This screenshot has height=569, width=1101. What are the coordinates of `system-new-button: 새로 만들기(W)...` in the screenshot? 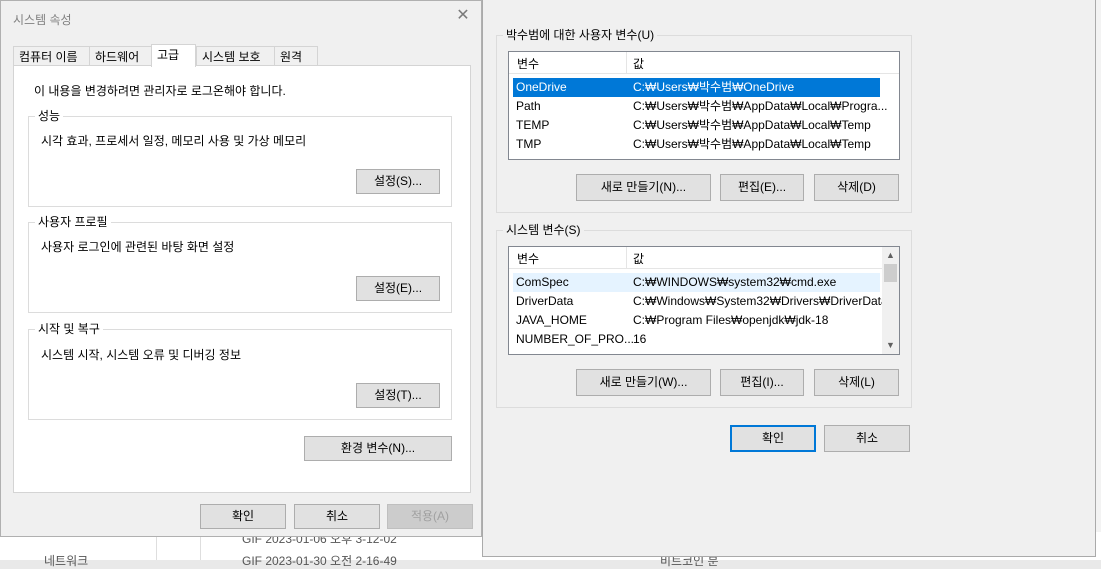 It's located at (643, 382).